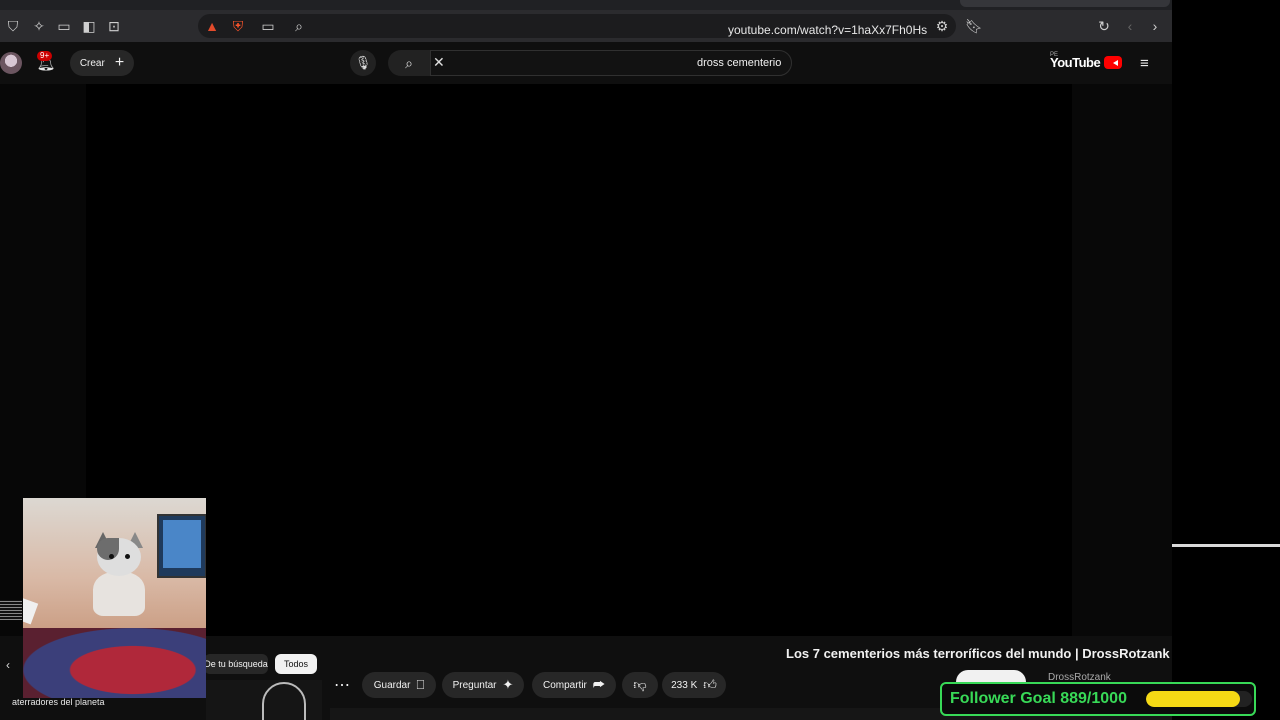  Describe the element at coordinates (1054, 55) in the screenshot. I see `country-code: PE` at that location.